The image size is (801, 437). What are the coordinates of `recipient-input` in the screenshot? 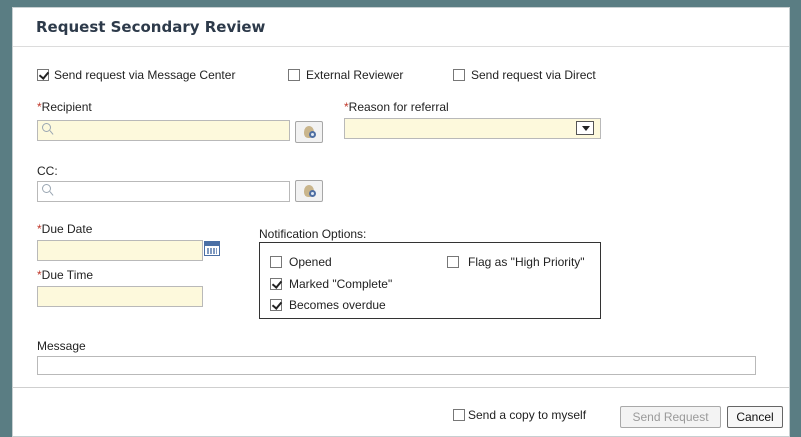 It's located at (163, 130).